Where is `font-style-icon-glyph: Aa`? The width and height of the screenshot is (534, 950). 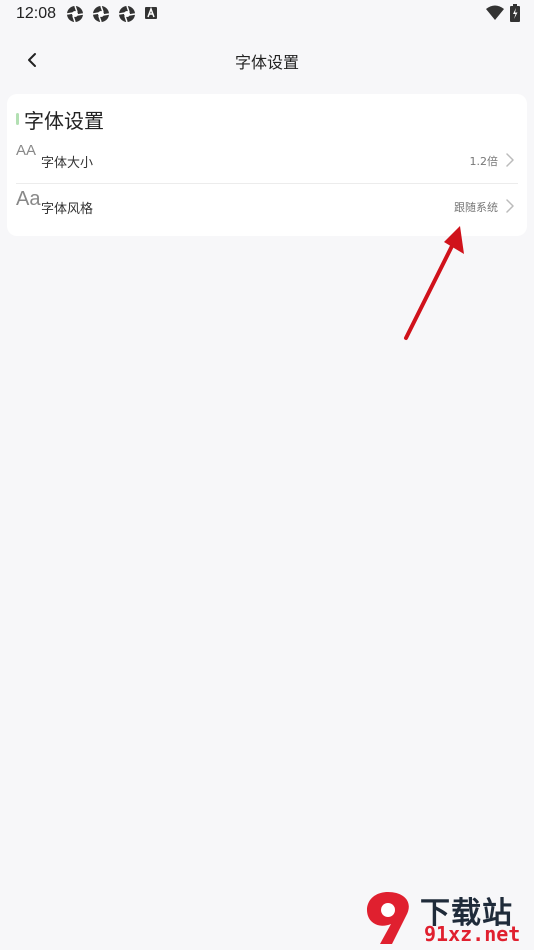 font-style-icon-glyph: Aa is located at coordinates (28, 199).